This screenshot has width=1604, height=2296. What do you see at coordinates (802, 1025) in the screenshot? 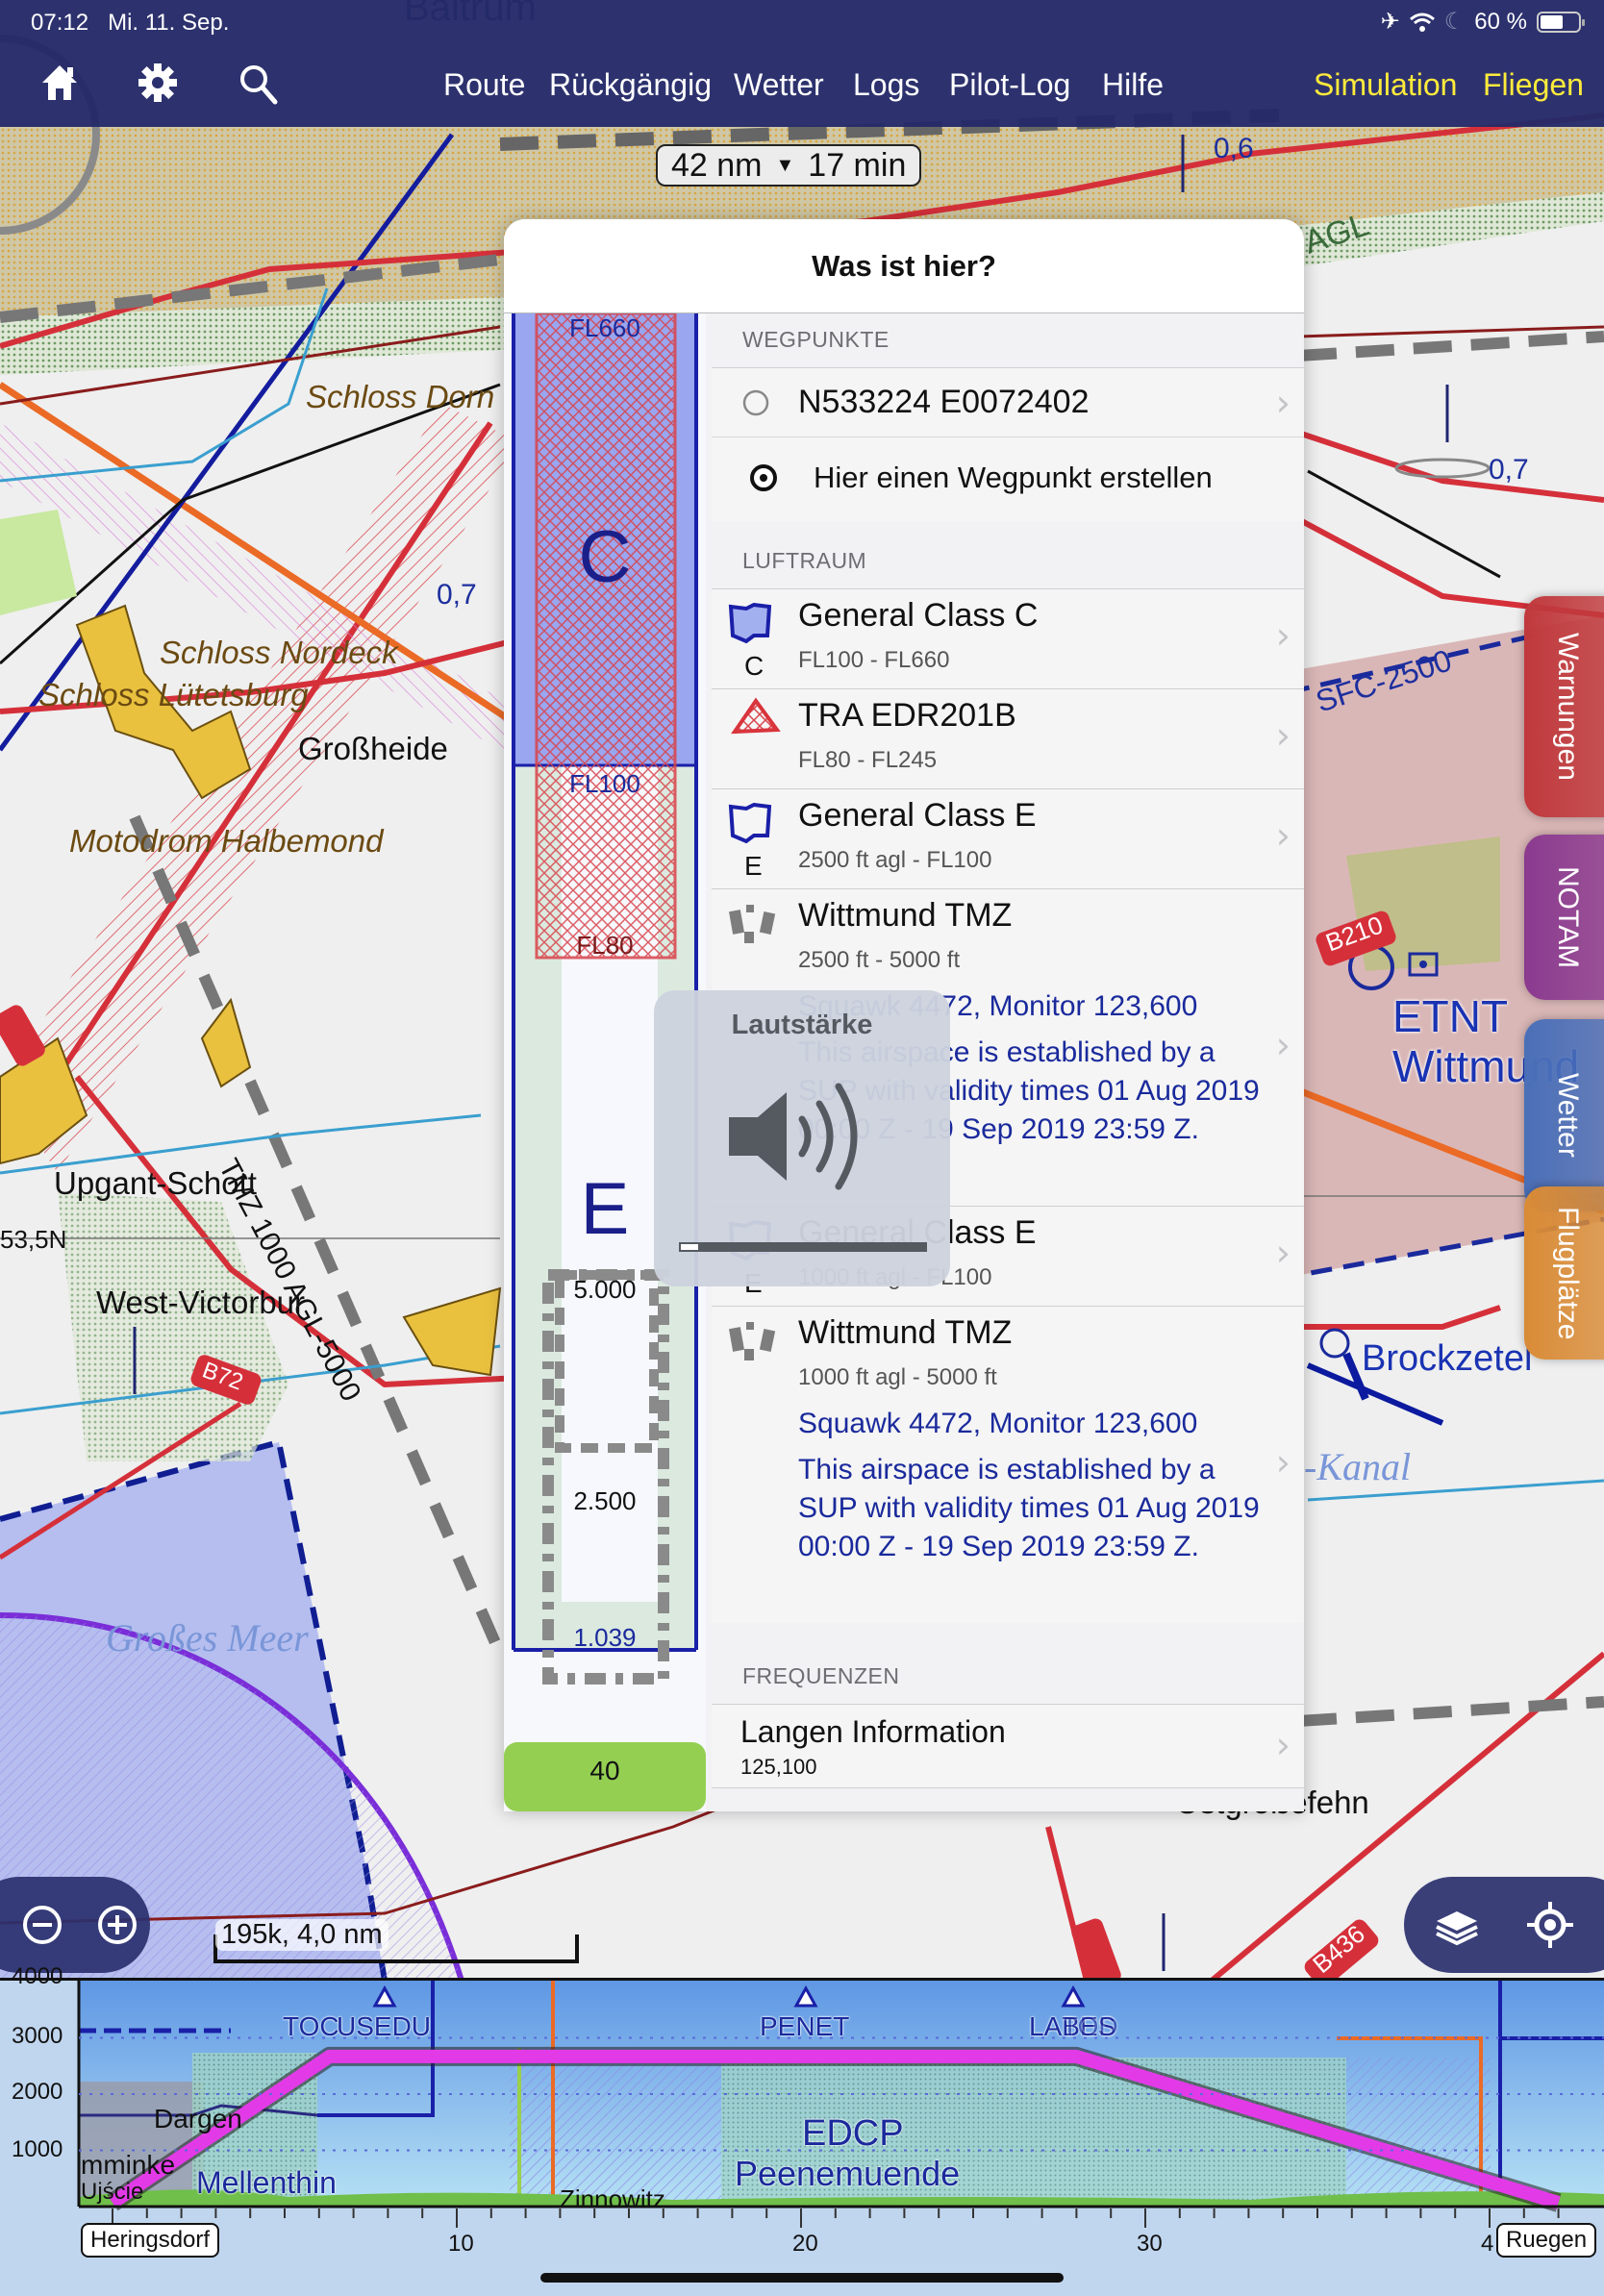
I see `volume-title: Lautstärke` at bounding box center [802, 1025].